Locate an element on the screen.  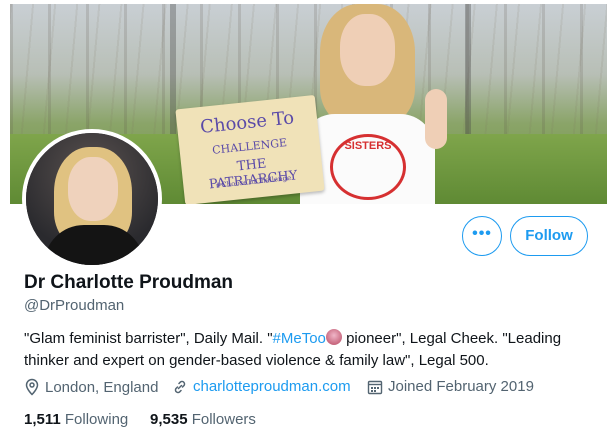
profile-avatar is located at coordinates (92, 199).